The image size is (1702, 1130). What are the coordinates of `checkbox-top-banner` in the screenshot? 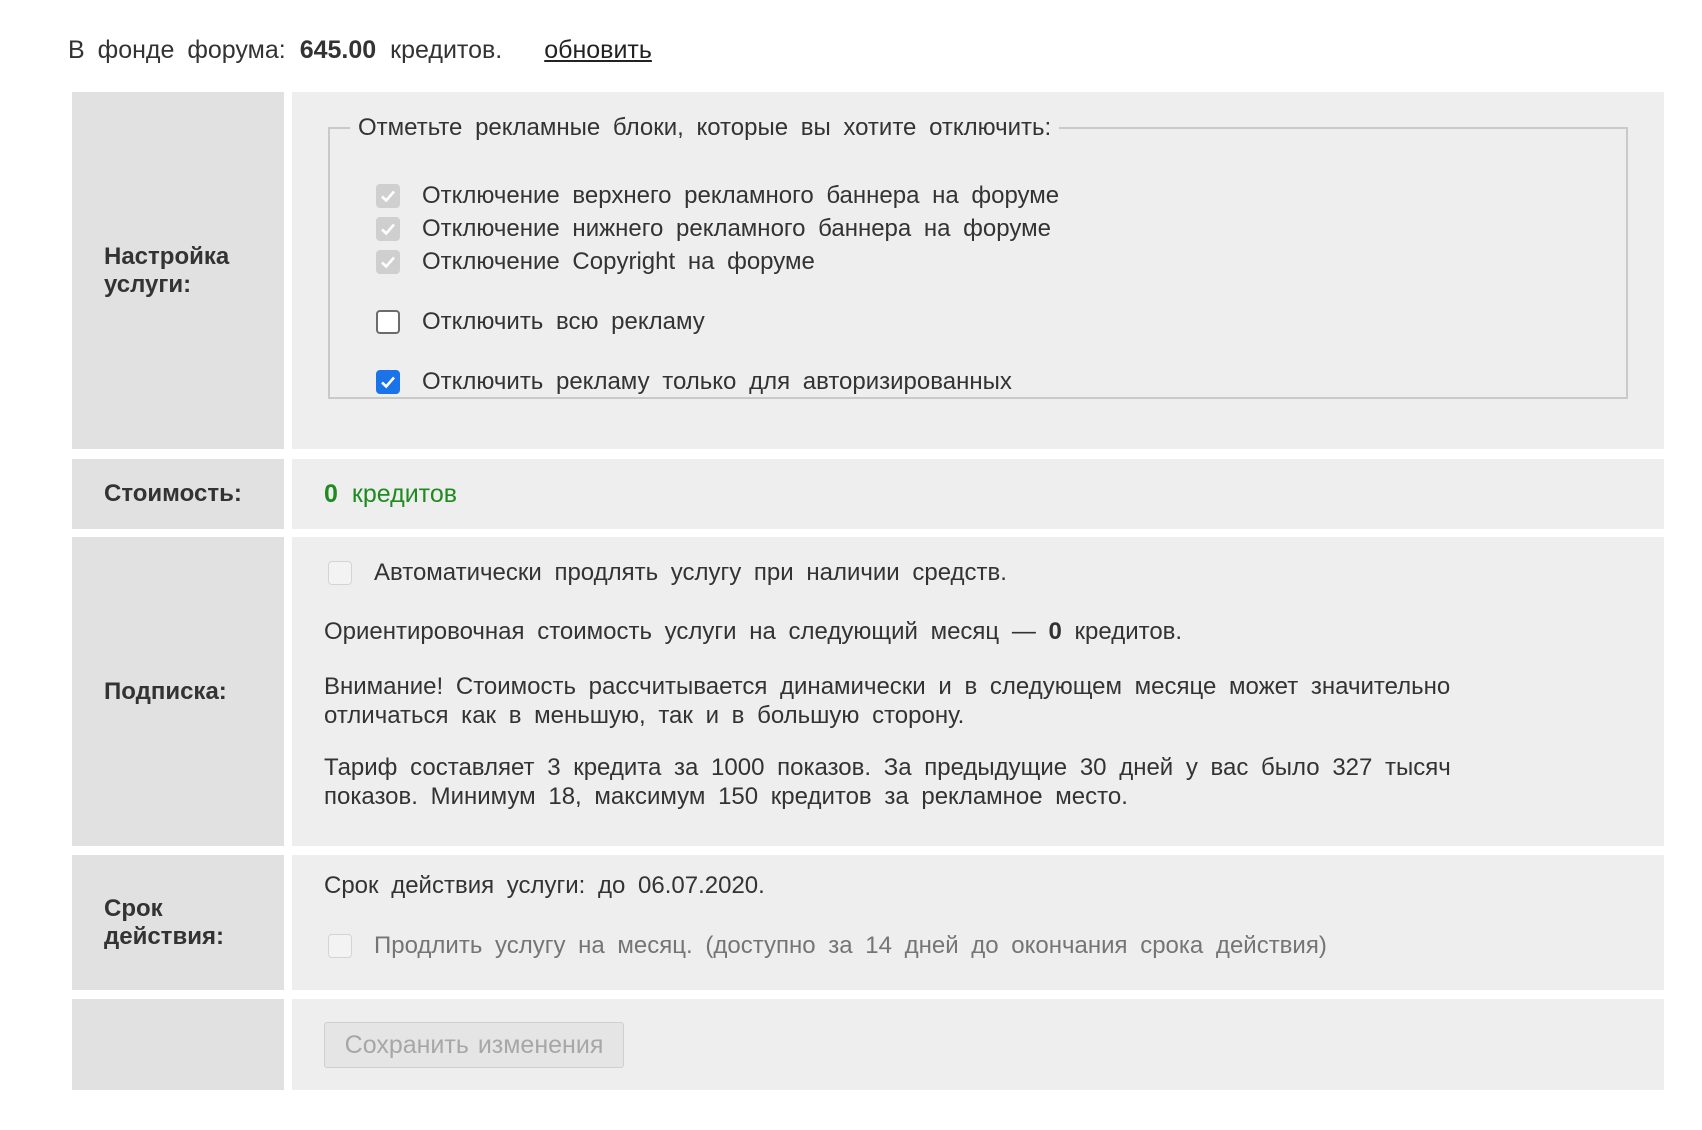 It's located at (388, 196).